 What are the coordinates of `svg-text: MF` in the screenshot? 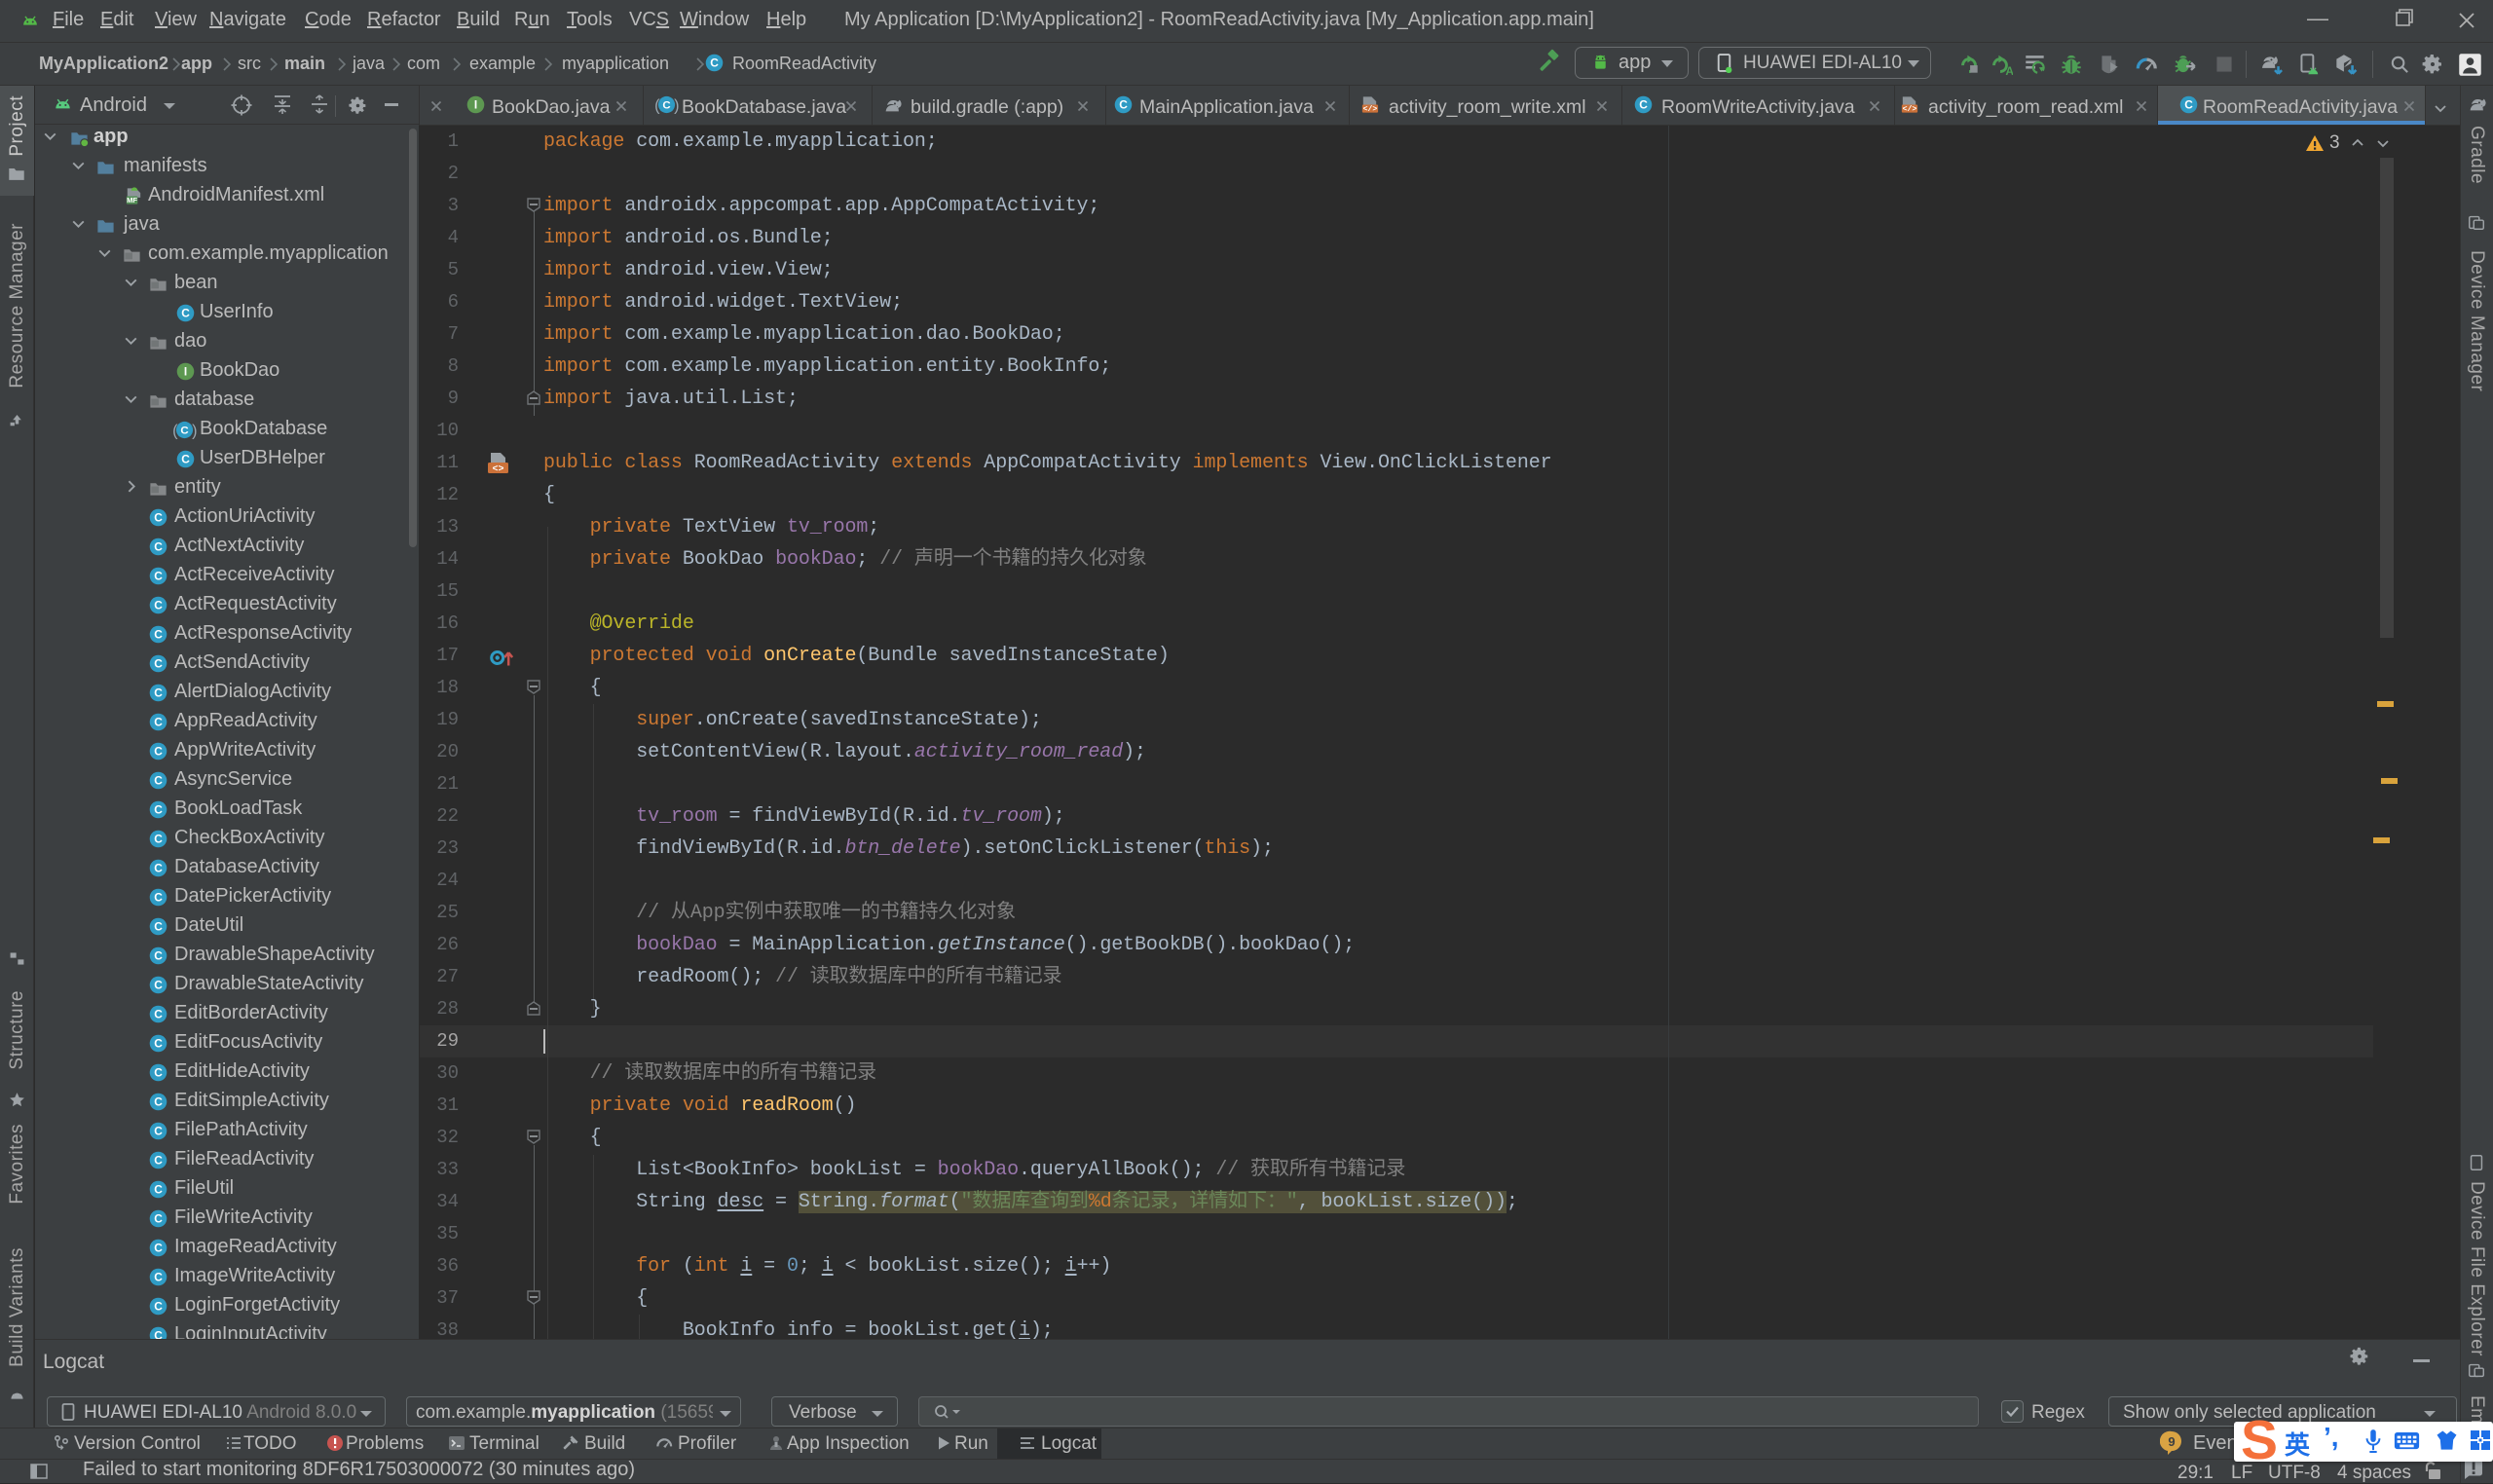 It's located at (132, 200).